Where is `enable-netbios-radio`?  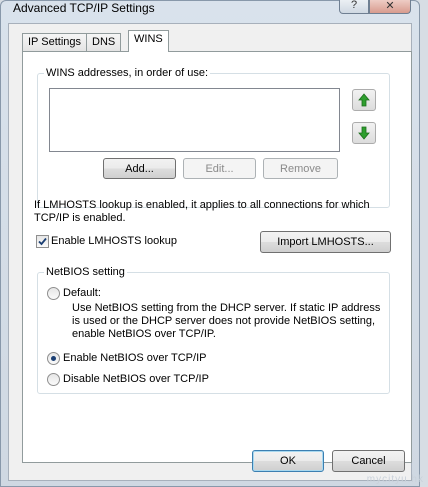 enable-netbios-radio is located at coordinates (53, 358).